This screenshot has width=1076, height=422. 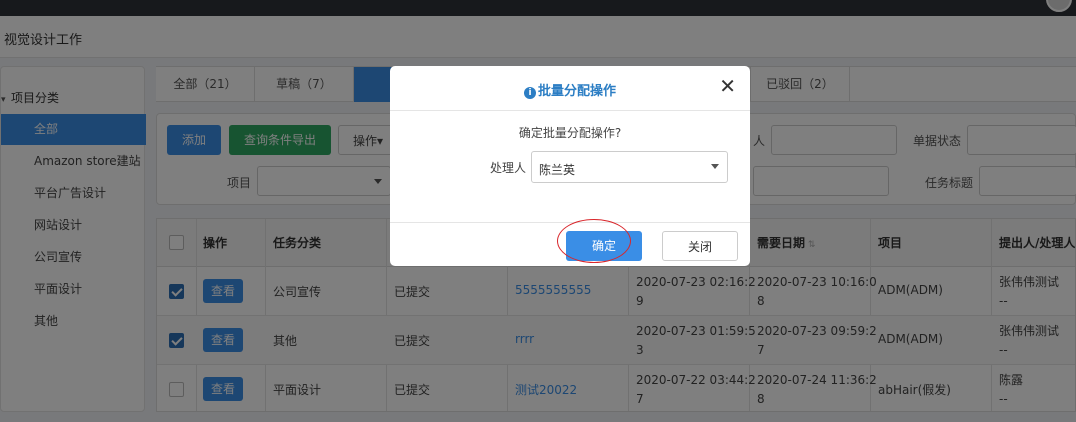 What do you see at coordinates (508, 168) in the screenshot?
I see `handler-label: 处理人` at bounding box center [508, 168].